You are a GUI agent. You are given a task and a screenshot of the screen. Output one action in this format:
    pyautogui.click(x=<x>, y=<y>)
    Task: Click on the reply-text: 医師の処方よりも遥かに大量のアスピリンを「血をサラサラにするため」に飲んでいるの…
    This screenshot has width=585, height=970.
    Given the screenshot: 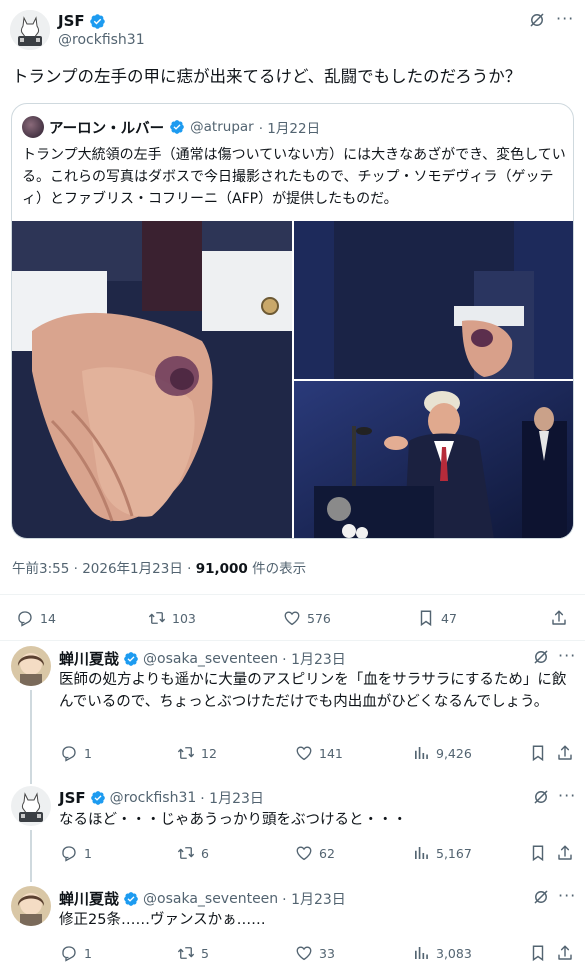 What is the action you would take?
    pyautogui.click(x=313, y=691)
    